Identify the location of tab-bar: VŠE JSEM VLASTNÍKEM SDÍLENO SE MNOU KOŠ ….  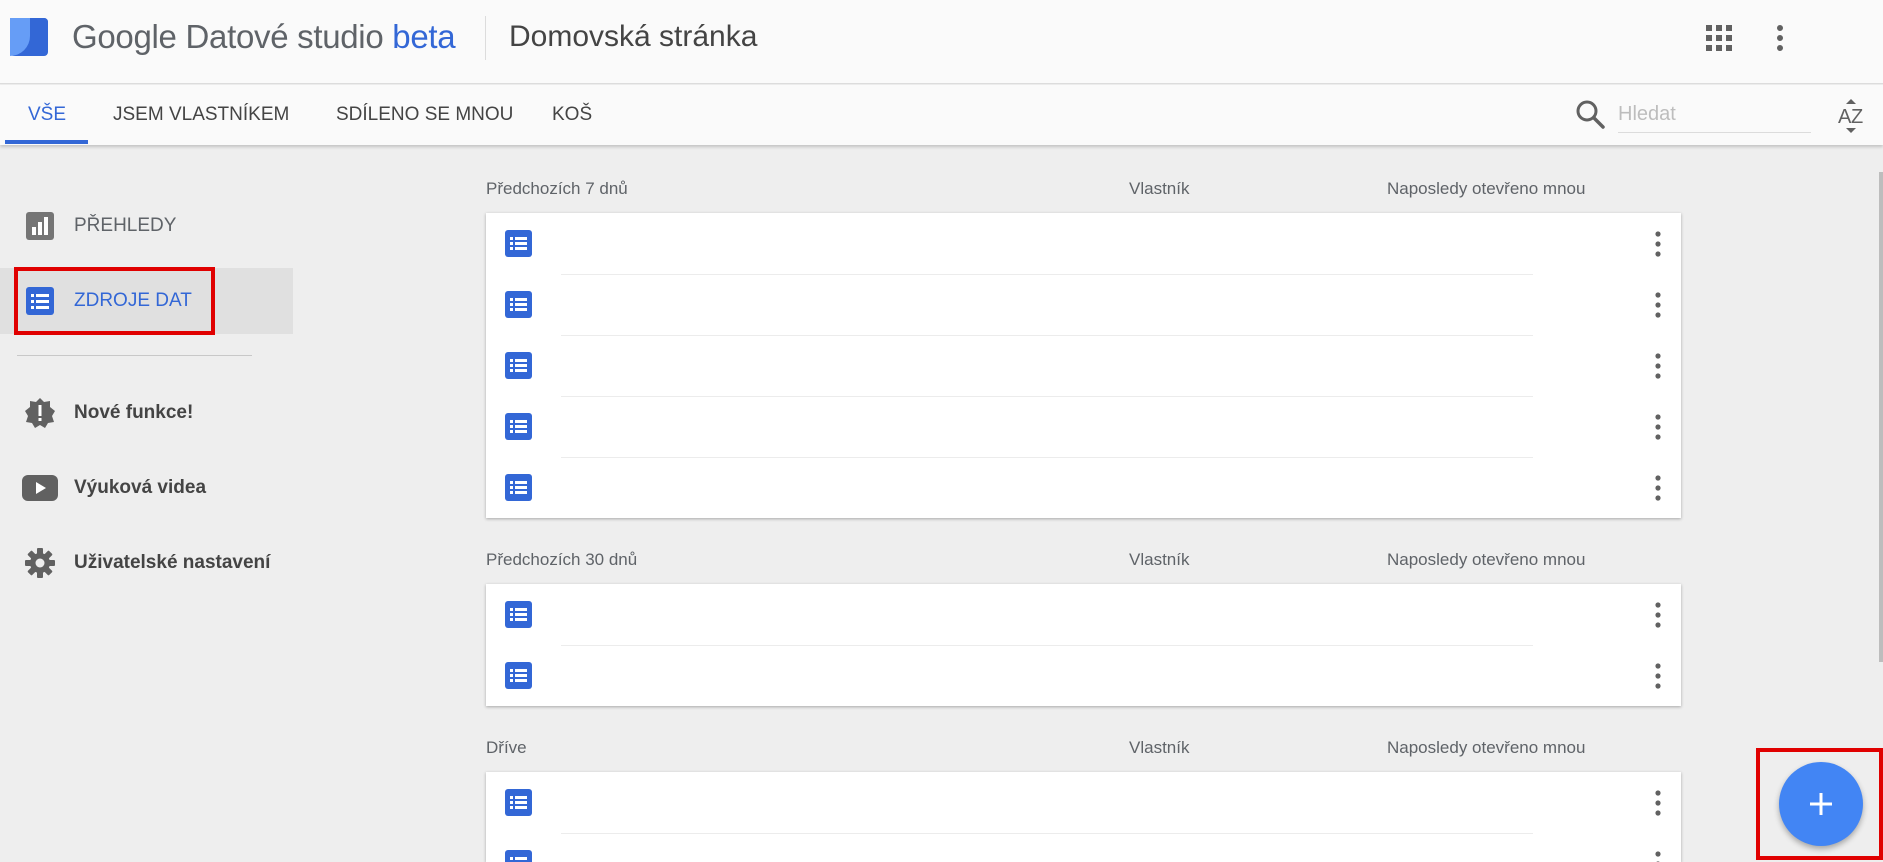
(941, 115).